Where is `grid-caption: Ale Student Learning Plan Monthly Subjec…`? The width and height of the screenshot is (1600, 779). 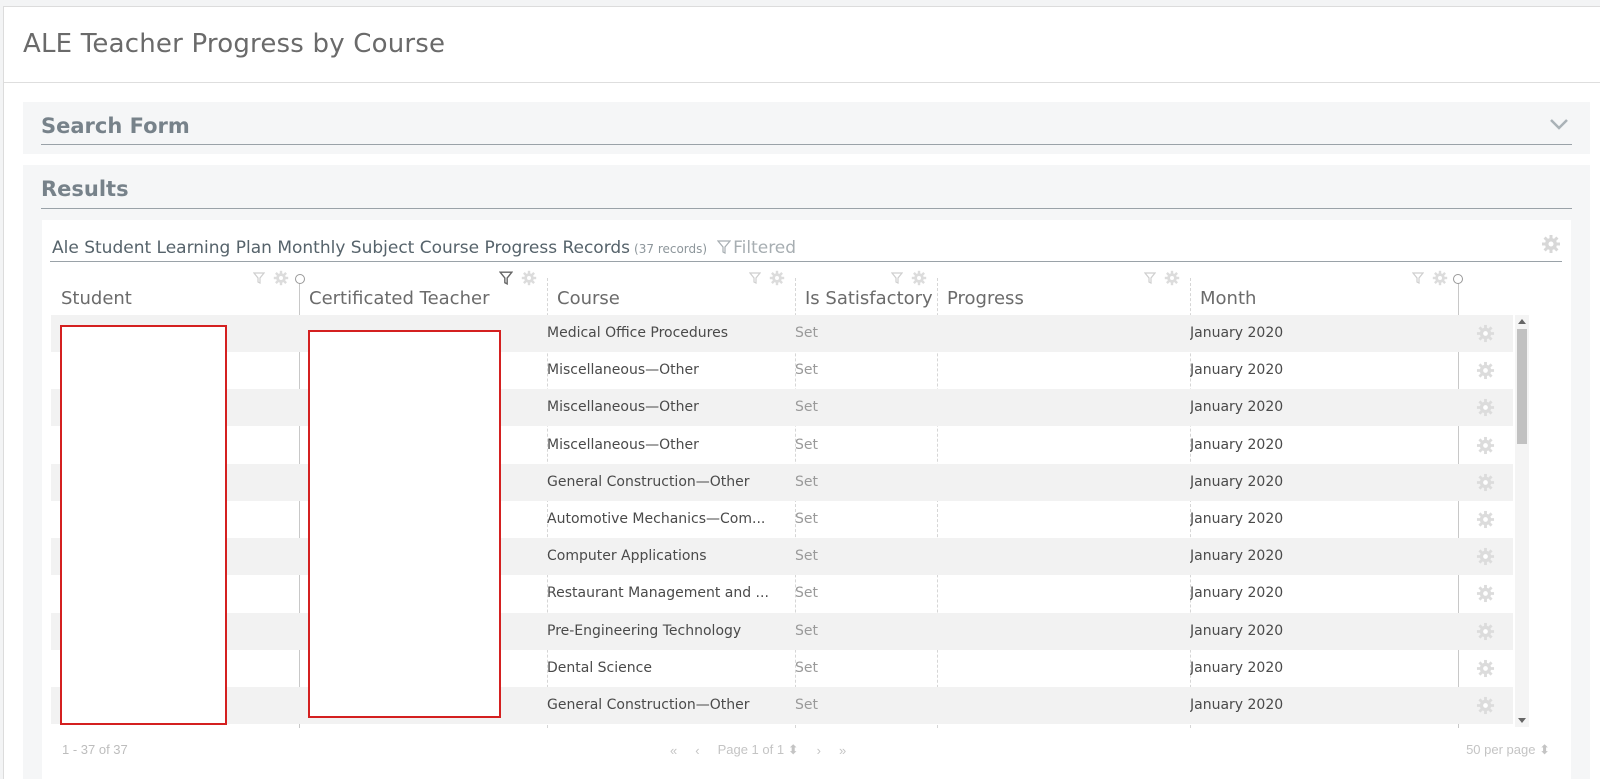
grid-caption: Ale Student Learning Plan Monthly Subjec… is located at coordinates (424, 248).